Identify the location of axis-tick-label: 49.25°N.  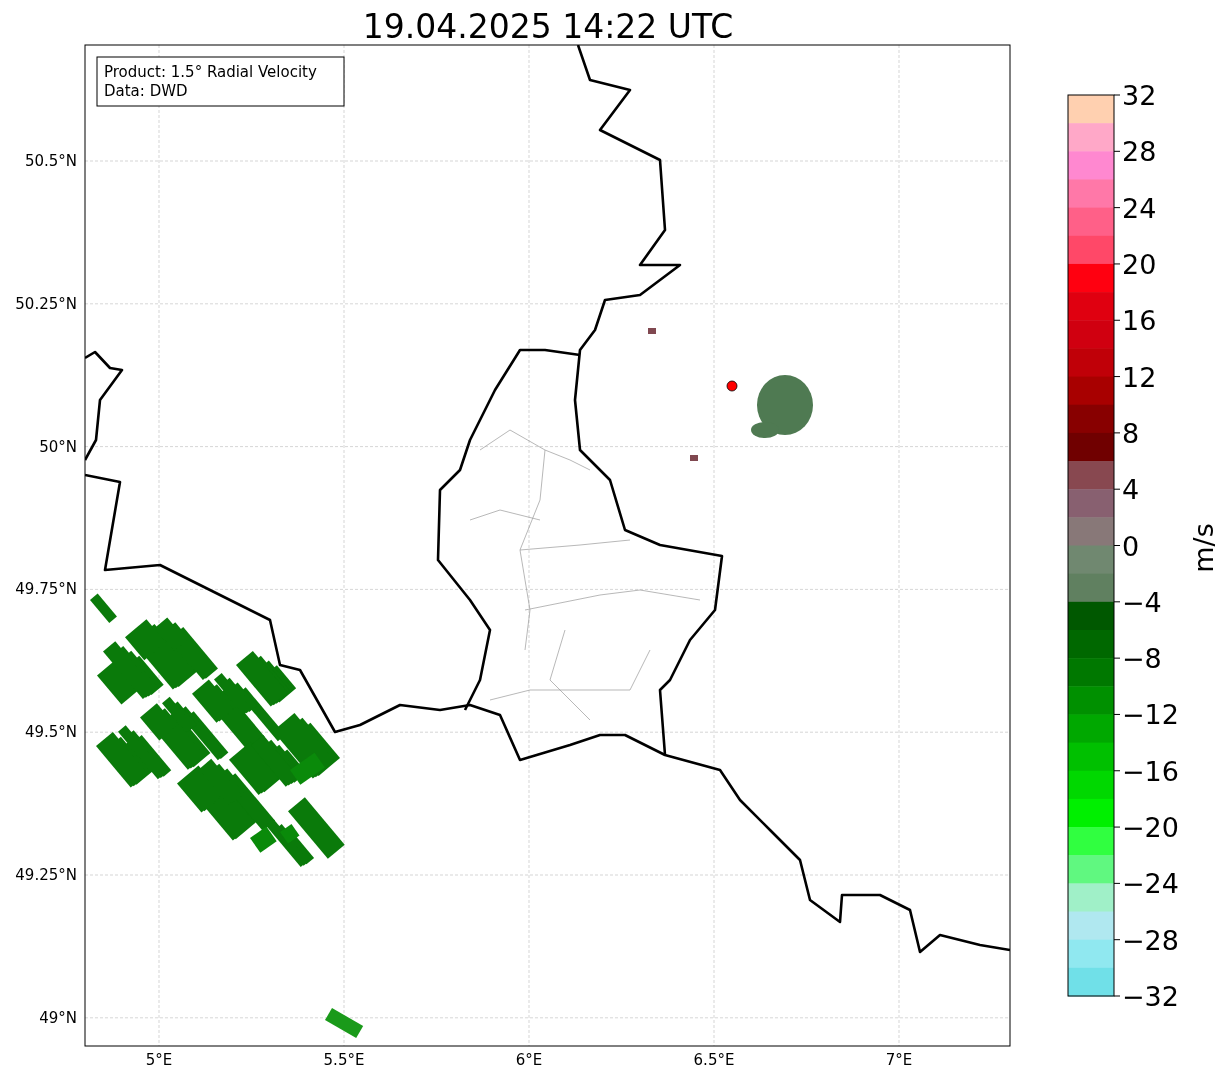
(46, 875).